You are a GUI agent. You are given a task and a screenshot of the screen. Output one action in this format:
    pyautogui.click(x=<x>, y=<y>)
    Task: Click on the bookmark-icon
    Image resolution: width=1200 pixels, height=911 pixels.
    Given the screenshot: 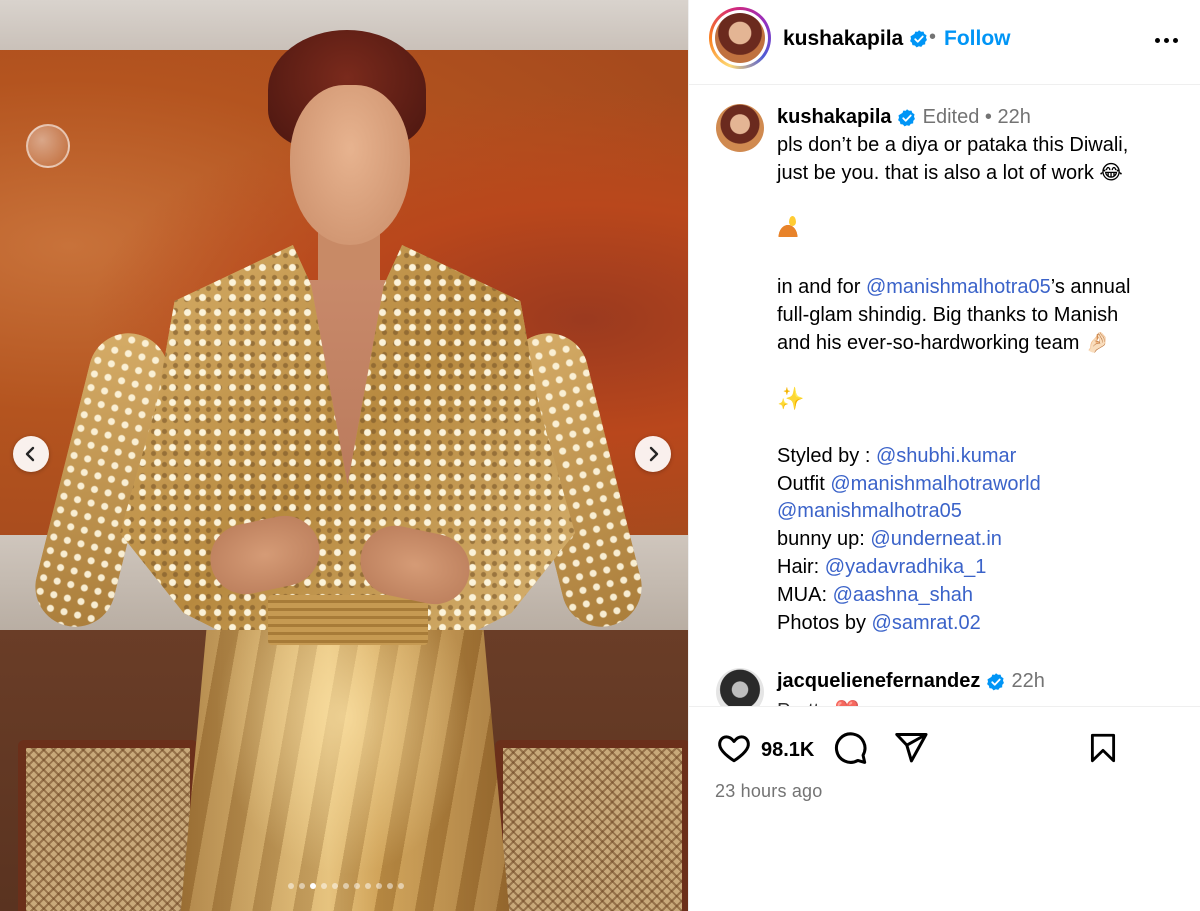 What is the action you would take?
    pyautogui.click(x=1103, y=748)
    